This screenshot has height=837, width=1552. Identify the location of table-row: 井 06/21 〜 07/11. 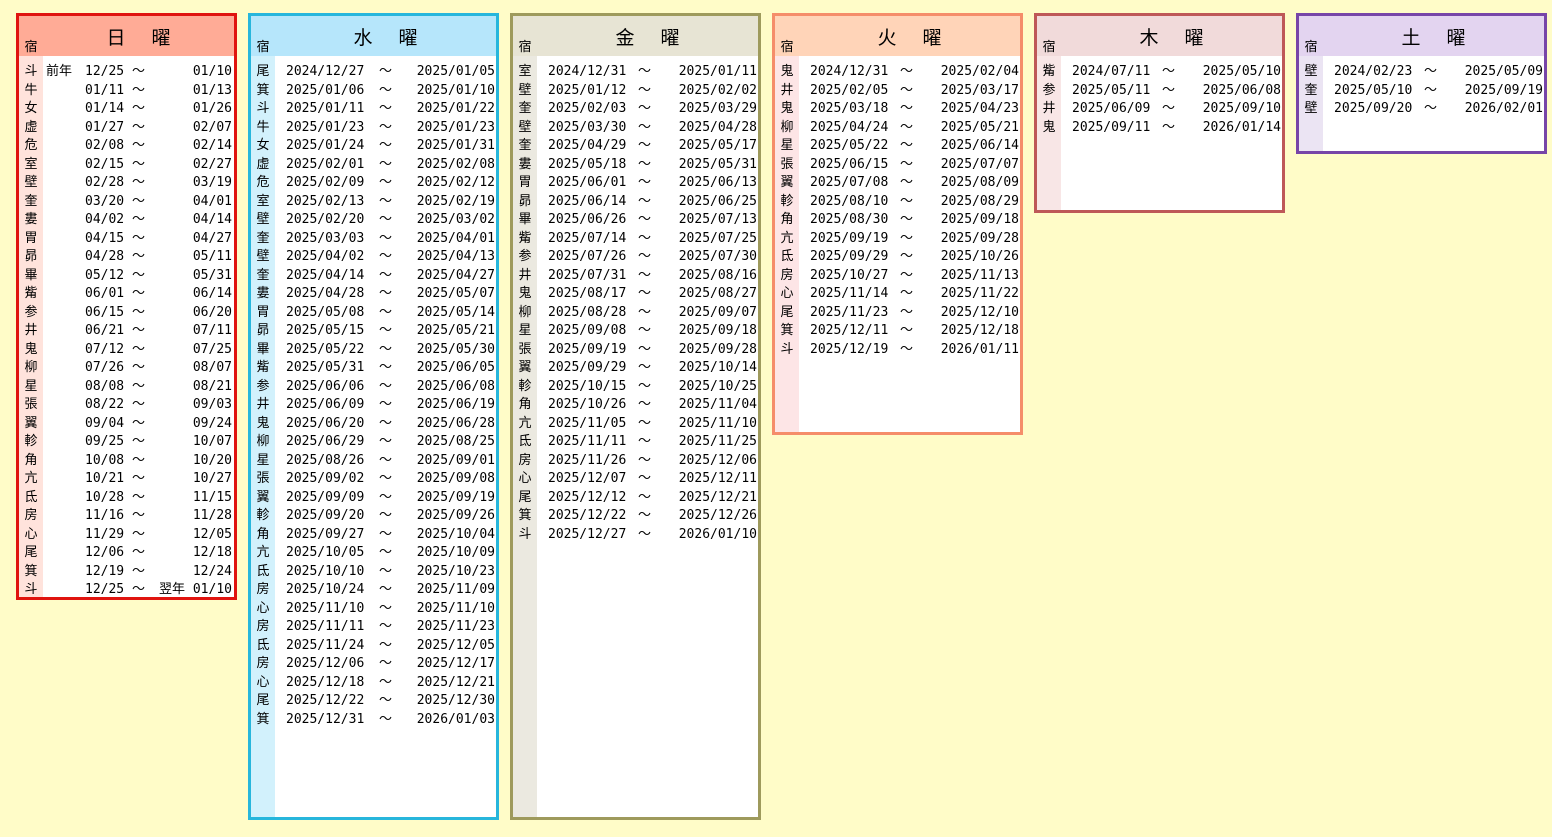
(126, 331).